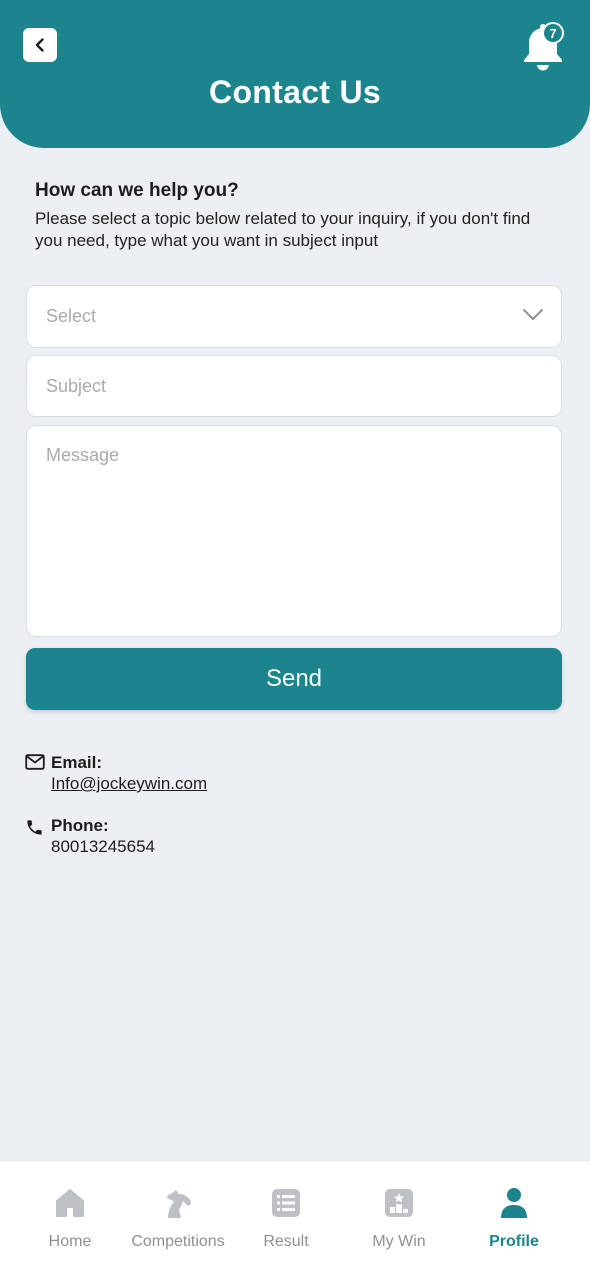 The image size is (590, 1280). Describe the element at coordinates (286, 1220) in the screenshot. I see `nav-item-result: Result` at that location.